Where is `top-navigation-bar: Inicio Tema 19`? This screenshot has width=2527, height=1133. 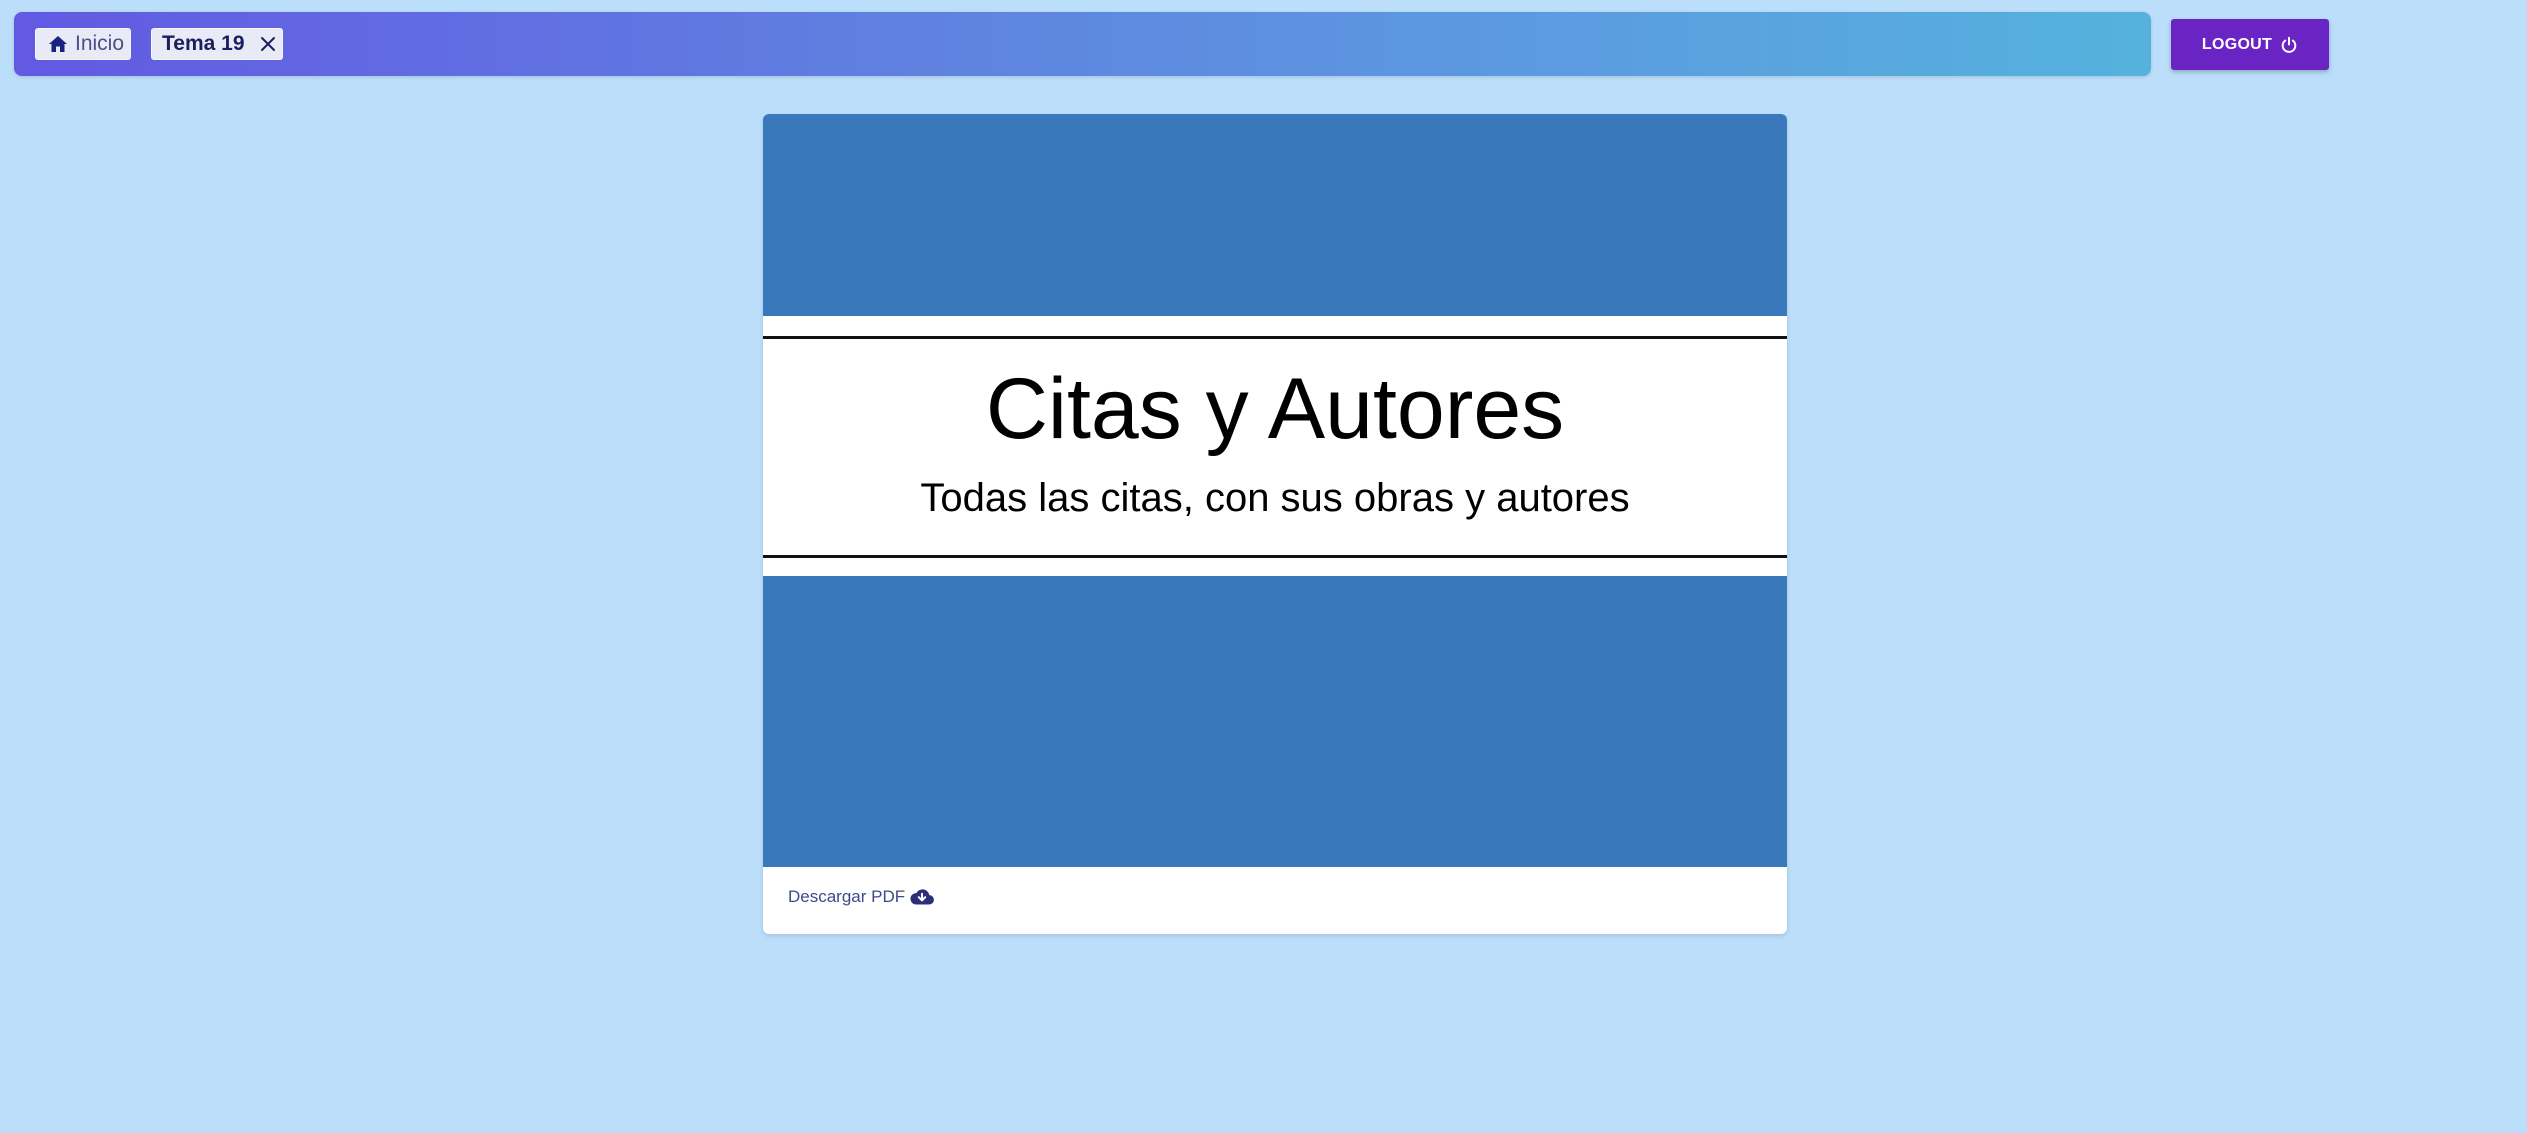 top-navigation-bar: Inicio Tema 19 is located at coordinates (1082, 44).